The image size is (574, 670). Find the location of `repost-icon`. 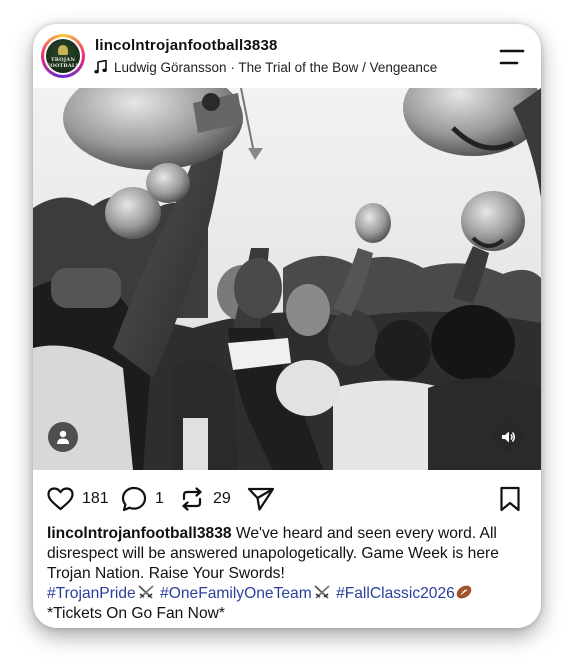

repost-icon is located at coordinates (192, 499).